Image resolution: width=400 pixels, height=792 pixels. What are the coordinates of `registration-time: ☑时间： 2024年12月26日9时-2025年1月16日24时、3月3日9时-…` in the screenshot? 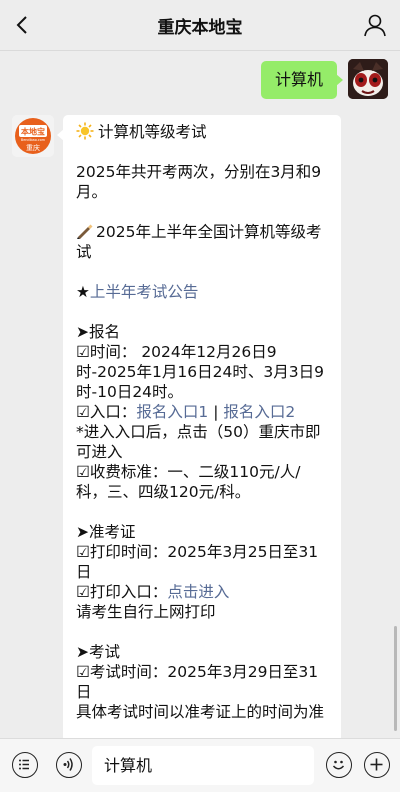 It's located at (200, 372).